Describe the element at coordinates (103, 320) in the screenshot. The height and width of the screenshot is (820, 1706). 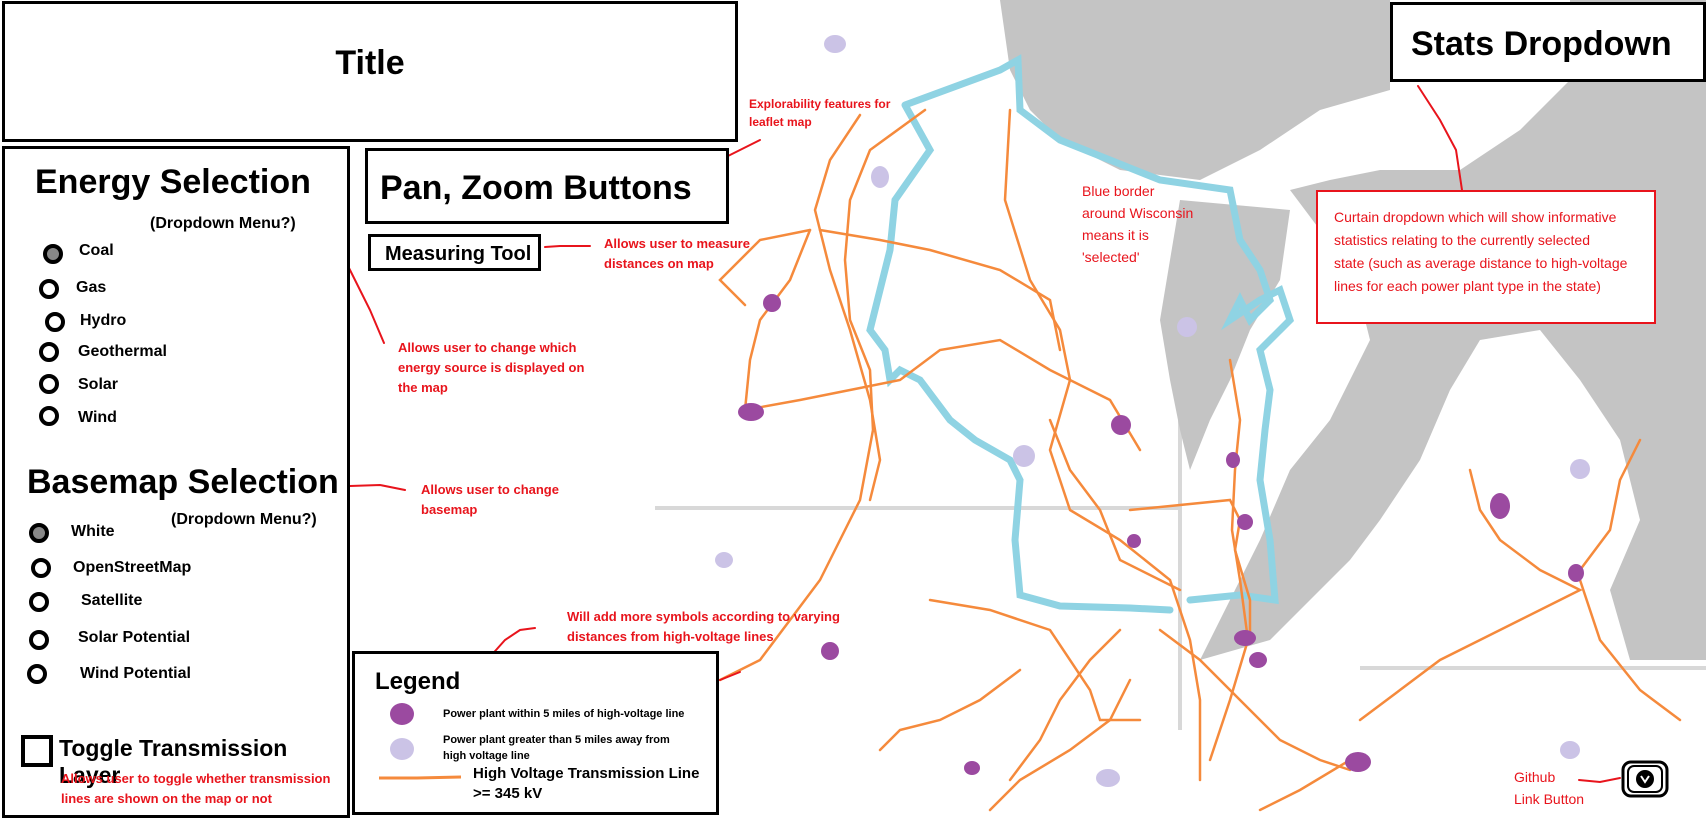
I see `energy-option-label: Hydro` at that location.